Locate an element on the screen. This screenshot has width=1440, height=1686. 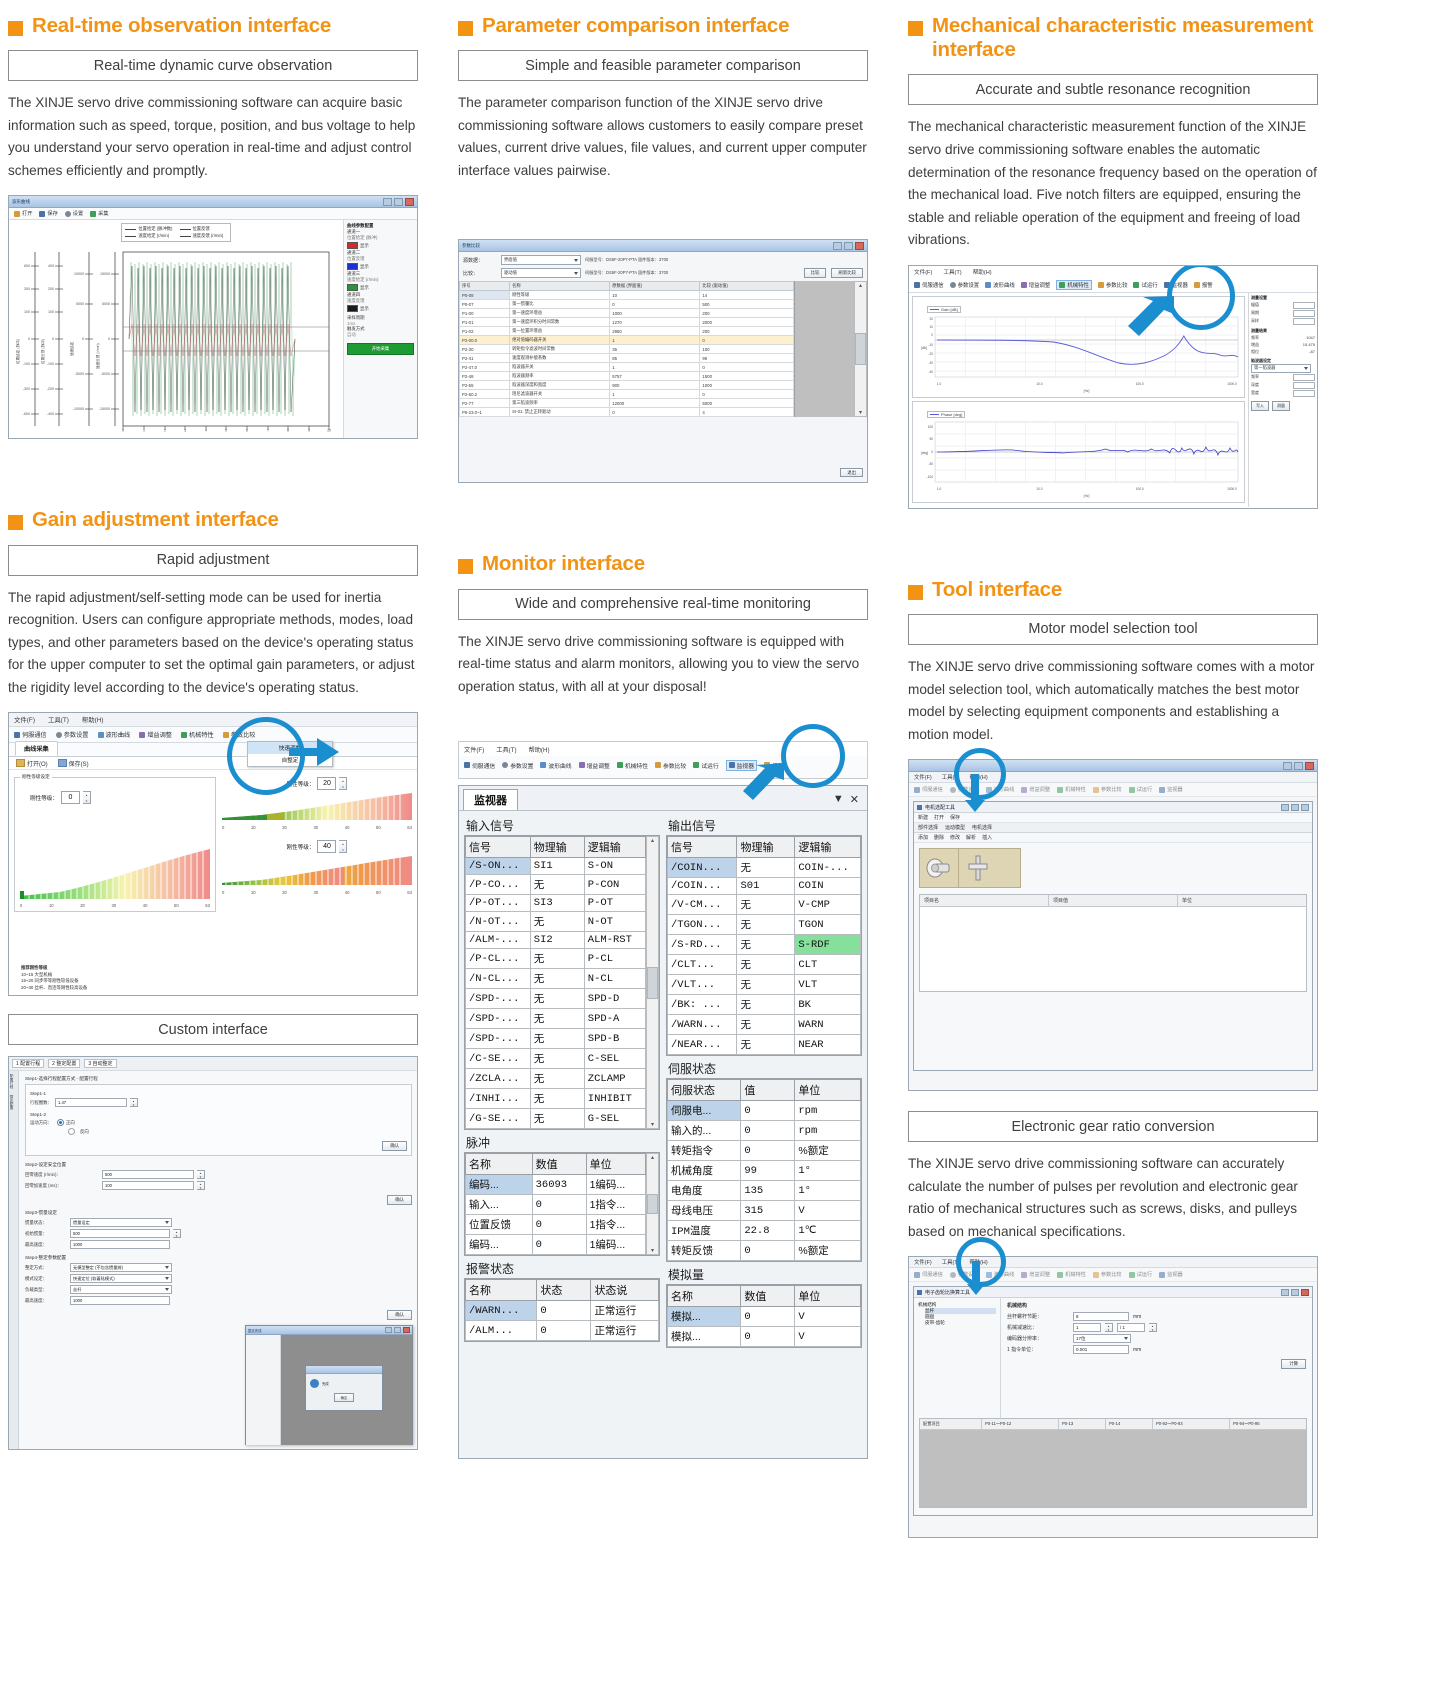
measure-field: 采样 is located at coordinates (1283, 321).